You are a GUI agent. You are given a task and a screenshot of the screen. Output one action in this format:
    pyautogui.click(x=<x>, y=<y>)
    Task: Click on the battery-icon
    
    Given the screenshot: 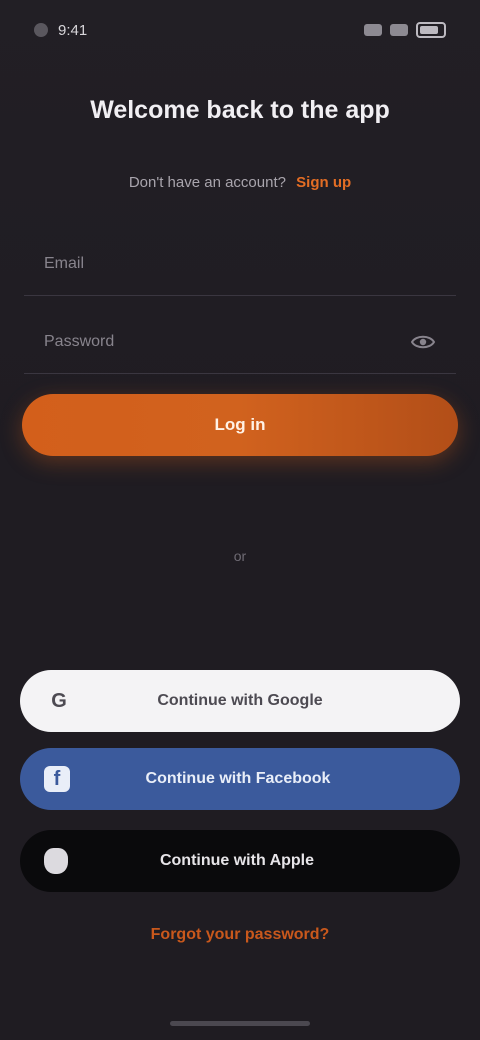 What is the action you would take?
    pyautogui.click(x=431, y=30)
    